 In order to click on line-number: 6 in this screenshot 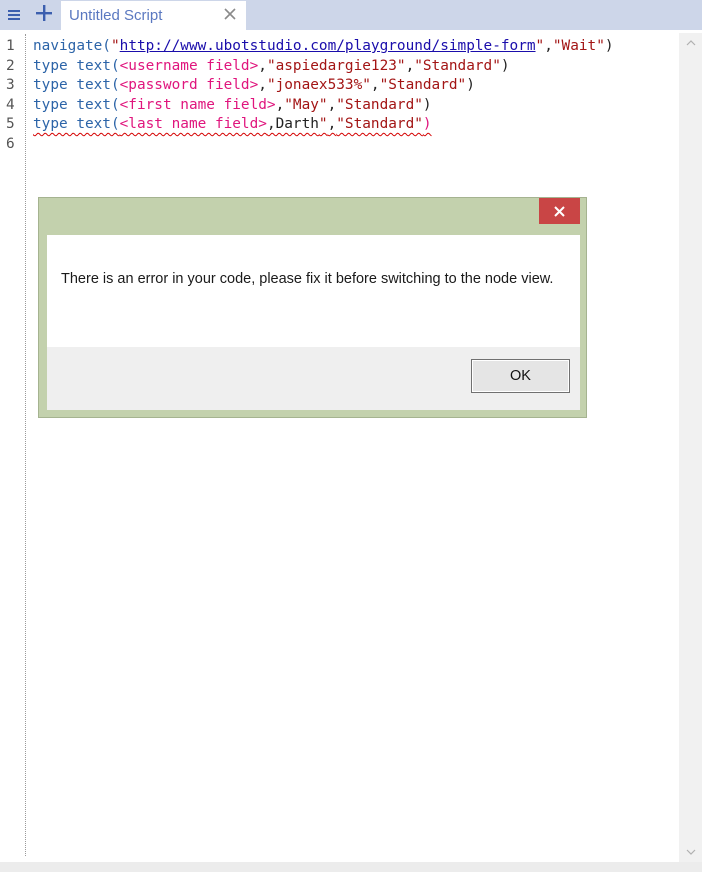, I will do `click(10, 143)`.